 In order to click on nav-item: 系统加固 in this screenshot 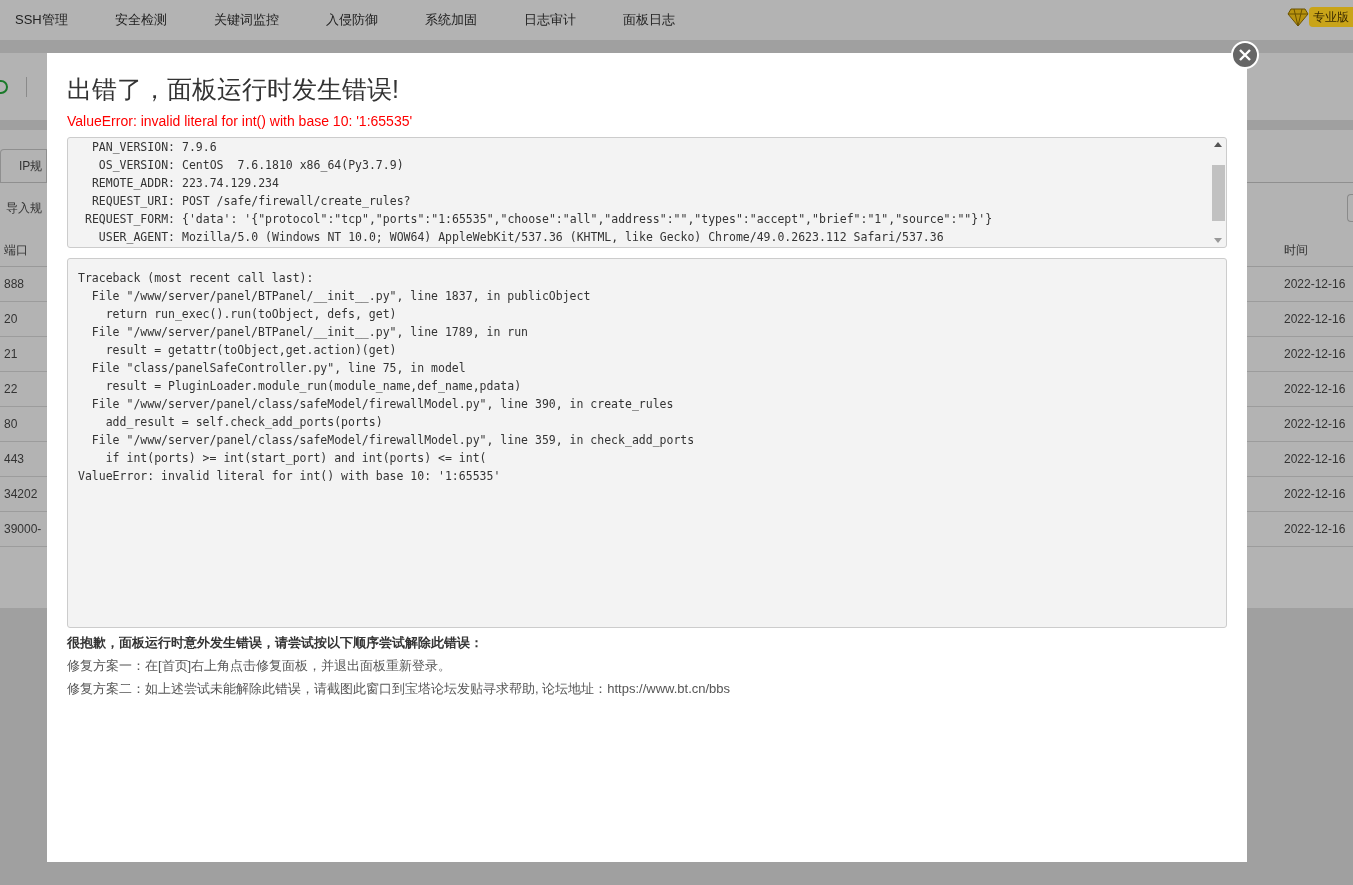, I will do `click(450, 20)`.